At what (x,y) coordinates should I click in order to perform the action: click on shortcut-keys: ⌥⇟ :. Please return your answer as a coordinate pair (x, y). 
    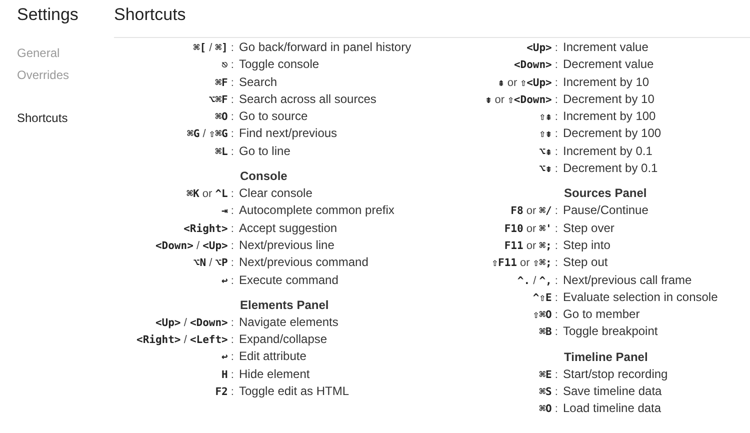
    Looking at the image, I should click on (548, 169).